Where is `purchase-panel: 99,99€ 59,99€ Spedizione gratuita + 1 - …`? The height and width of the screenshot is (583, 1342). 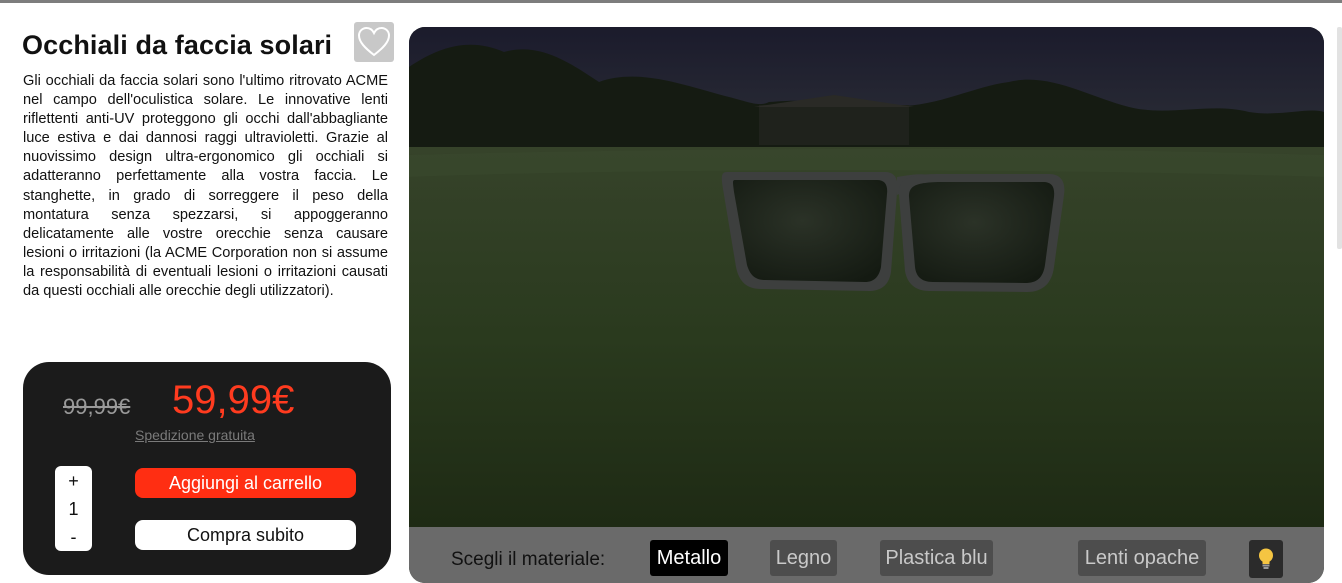 purchase-panel: 99,99€ 59,99€ Spedizione gratuita + 1 - … is located at coordinates (207, 468).